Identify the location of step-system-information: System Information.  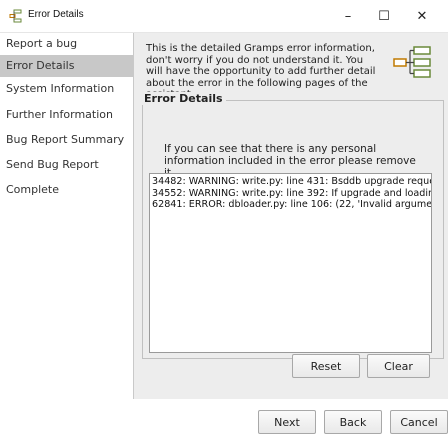
(60, 88).